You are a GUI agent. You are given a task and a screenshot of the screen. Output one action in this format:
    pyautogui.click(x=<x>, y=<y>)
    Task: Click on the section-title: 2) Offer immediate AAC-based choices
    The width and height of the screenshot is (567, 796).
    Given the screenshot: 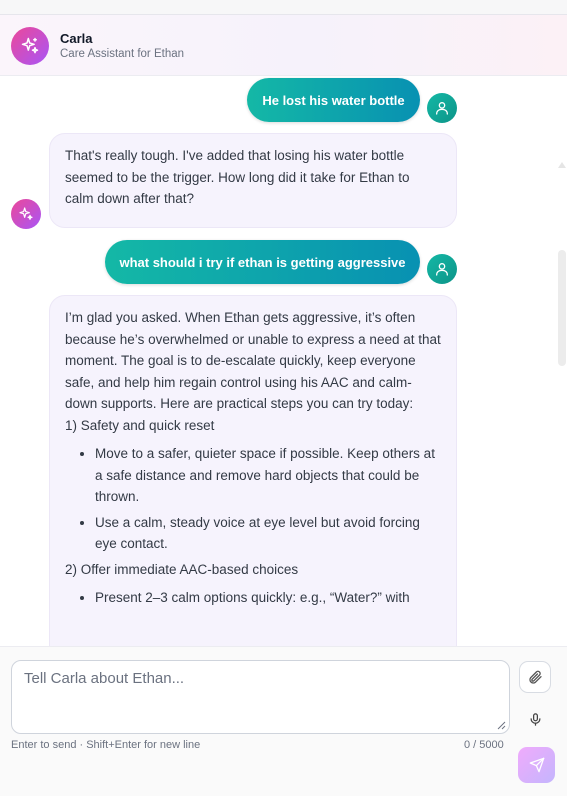 What is the action you would take?
    pyautogui.click(x=182, y=569)
    